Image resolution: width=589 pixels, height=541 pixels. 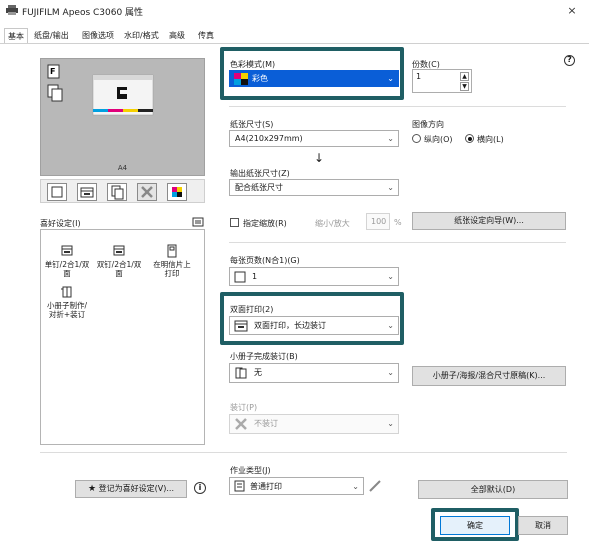 What do you see at coordinates (319, 158) in the screenshot?
I see `down-arrow-icon: ↓` at bounding box center [319, 158].